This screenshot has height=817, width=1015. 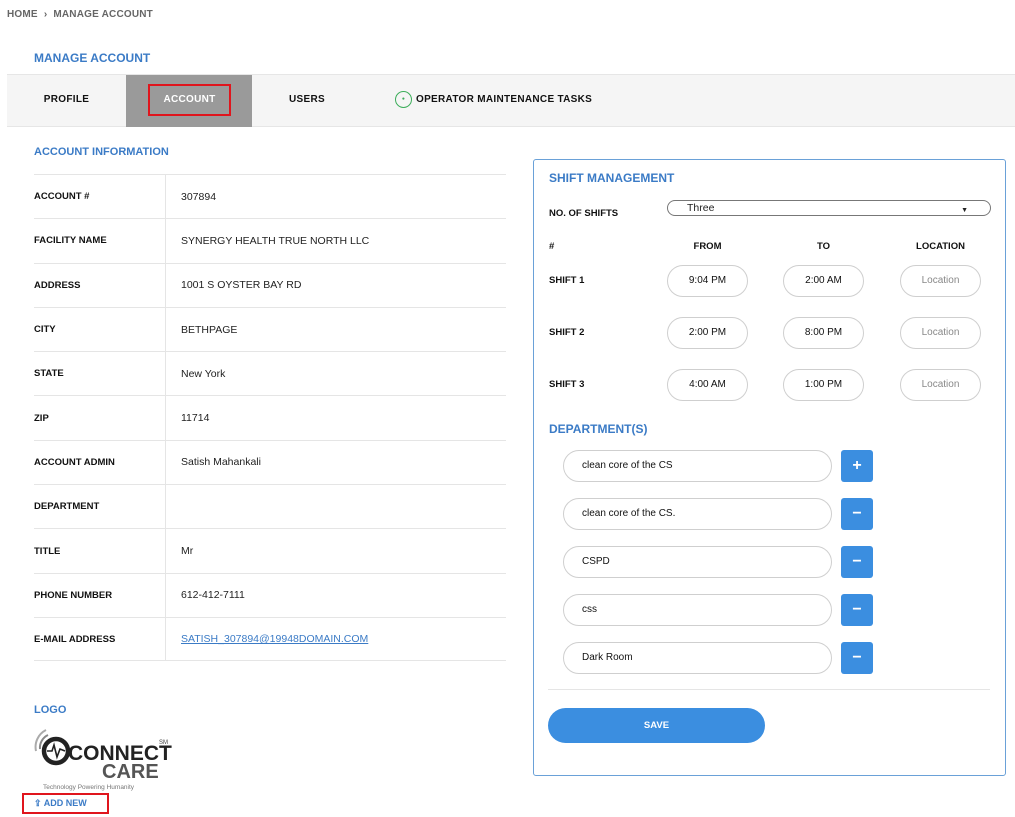 I want to click on shift-to-time-input: 1:00 PM, so click(x=823, y=385).